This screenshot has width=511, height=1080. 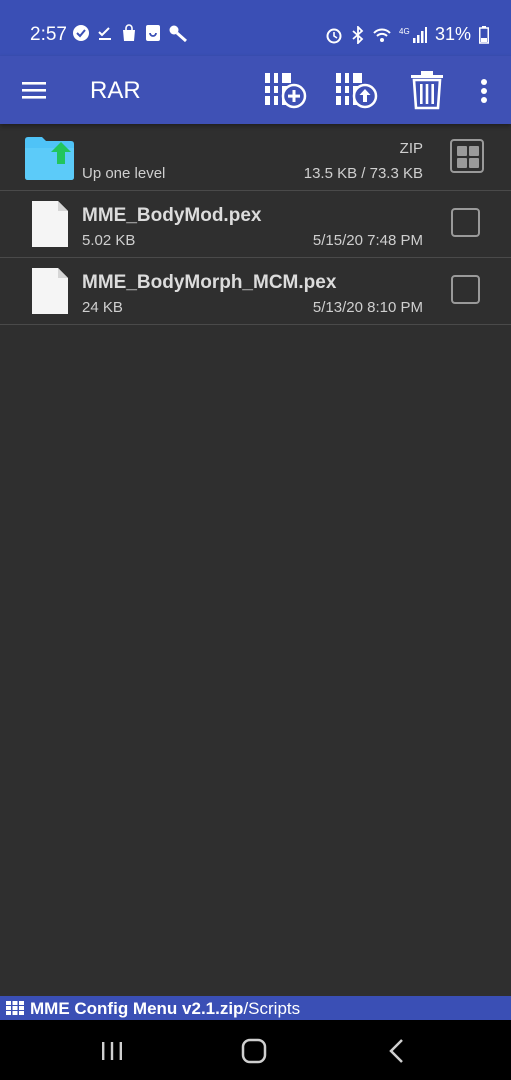 I want to click on more-options-icon, so click(x=484, y=91).